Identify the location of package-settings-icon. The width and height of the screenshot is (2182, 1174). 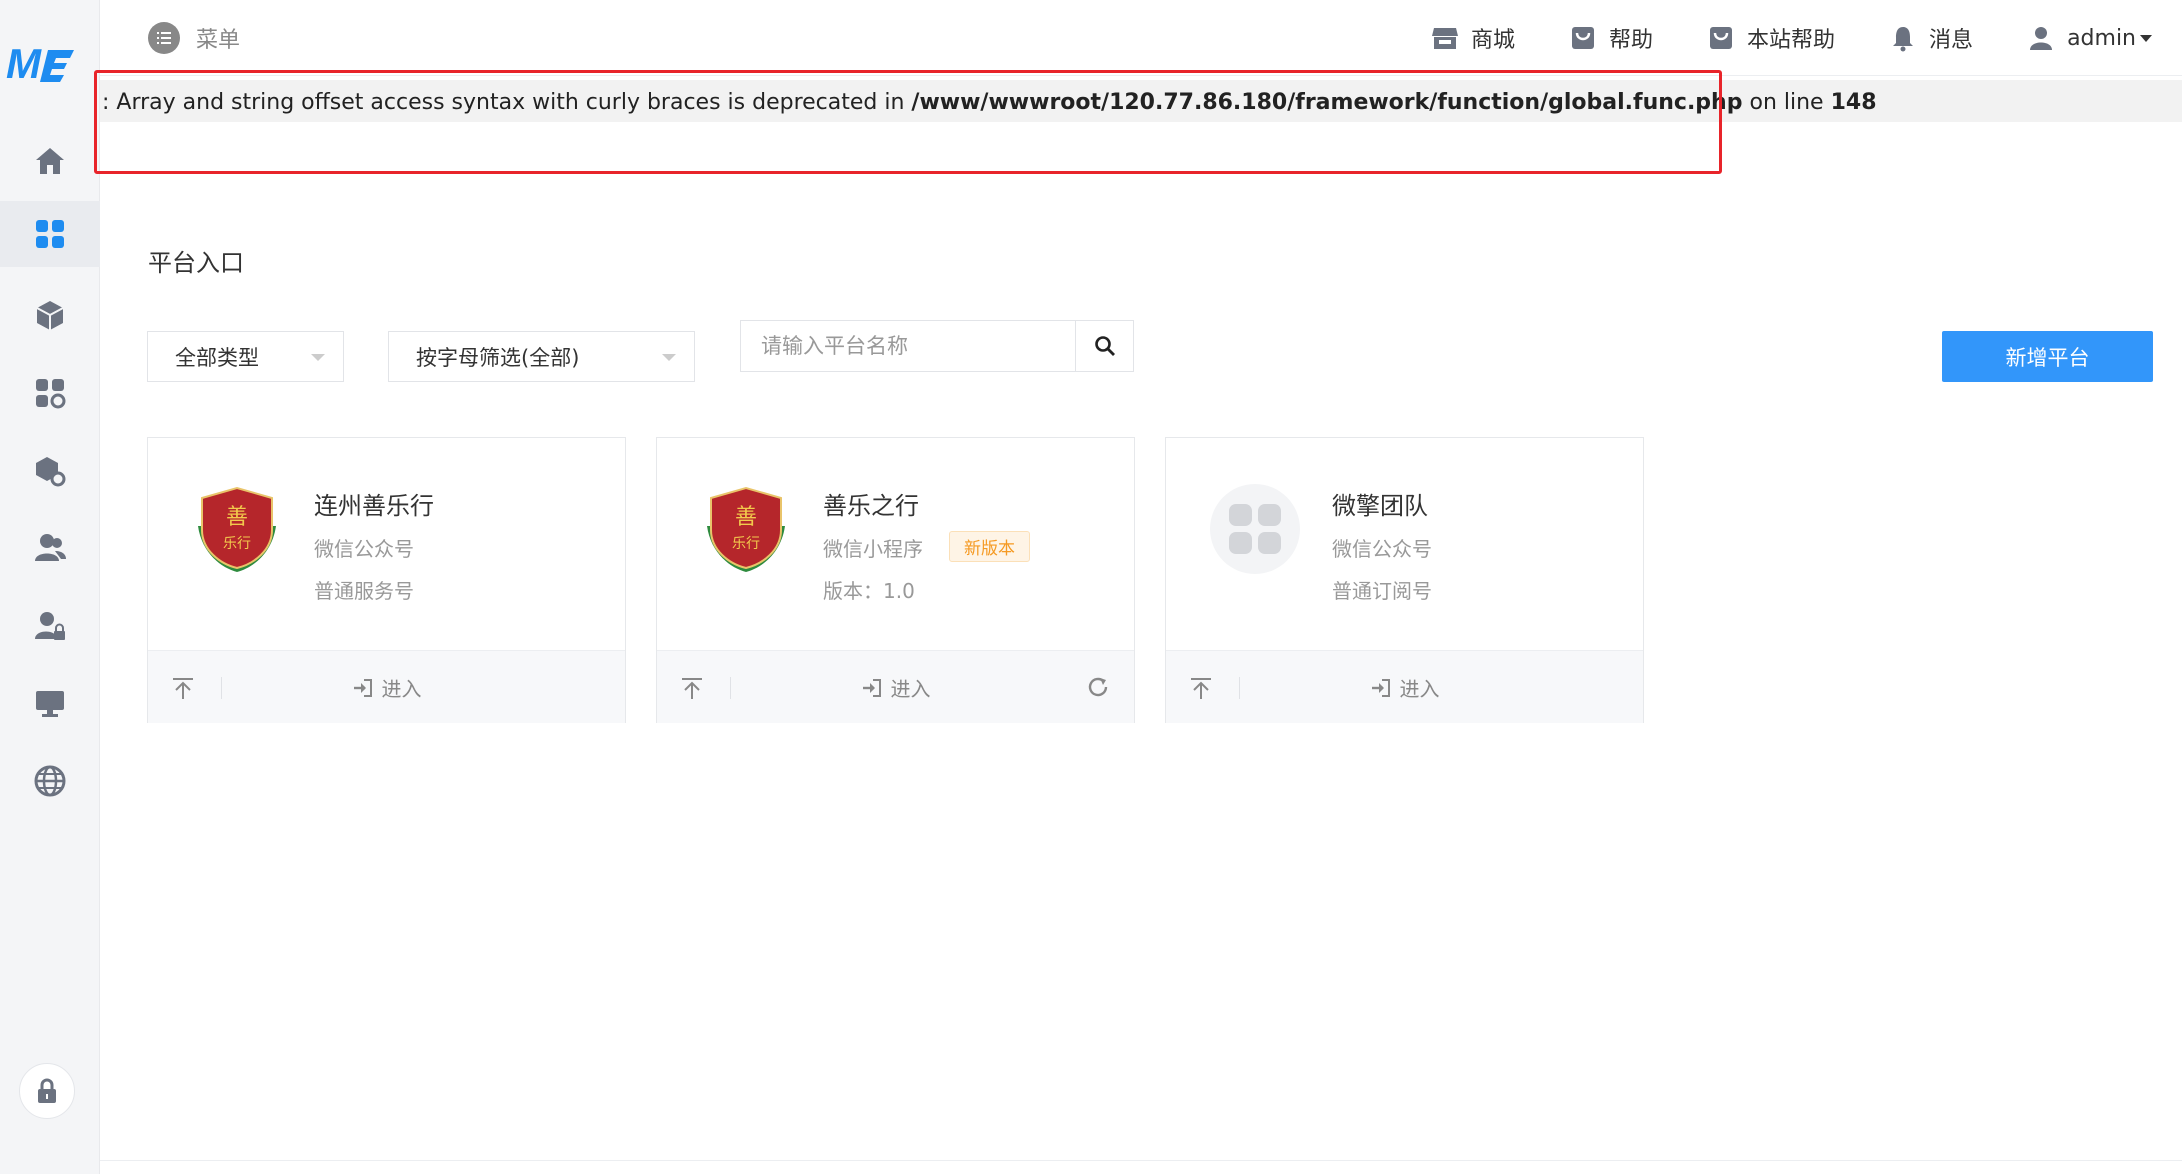
(51, 472).